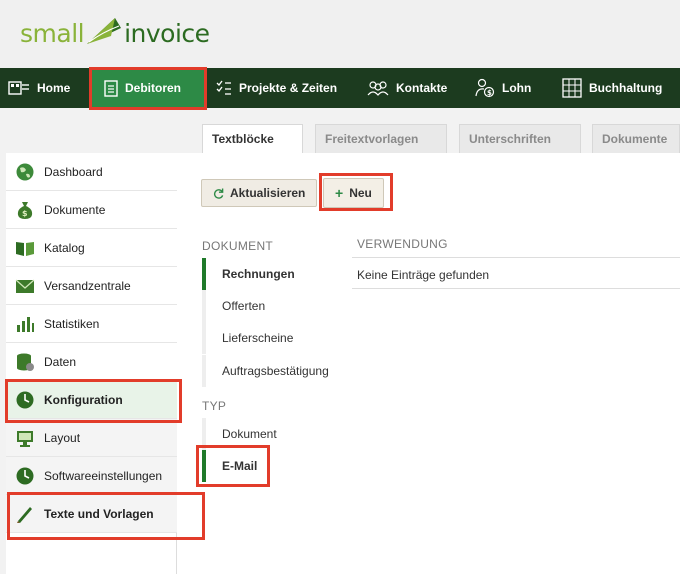 This screenshot has width=680, height=574. Describe the element at coordinates (381, 139) in the screenshot. I see `tab-freitextvorlagen: Freitextvorlagen` at that location.